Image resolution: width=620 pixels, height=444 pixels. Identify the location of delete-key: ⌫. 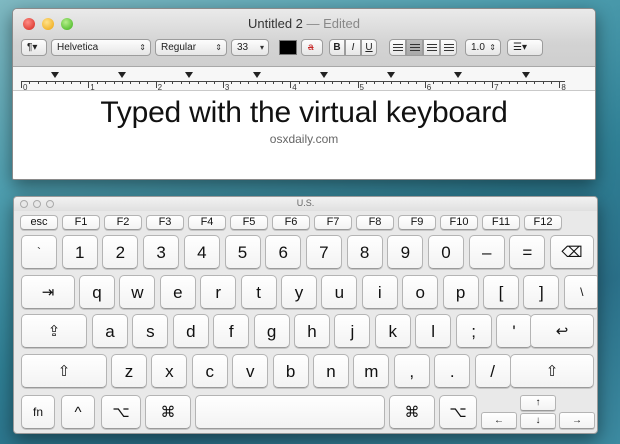
(572, 252).